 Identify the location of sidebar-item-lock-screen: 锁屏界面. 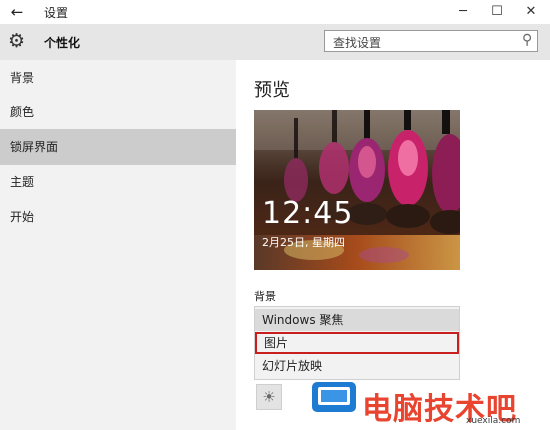
(118, 147).